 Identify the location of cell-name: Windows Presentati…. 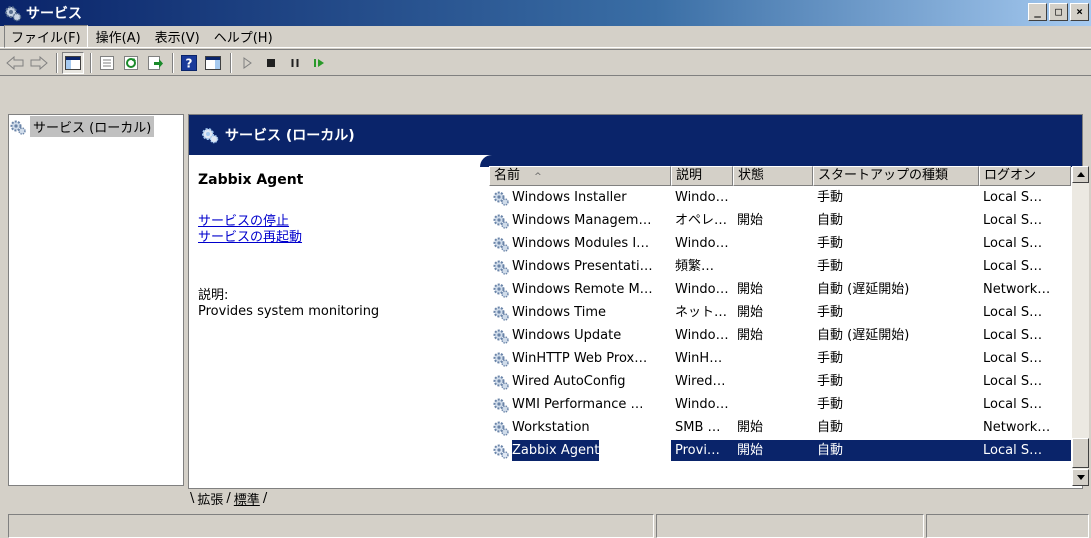
(580, 266).